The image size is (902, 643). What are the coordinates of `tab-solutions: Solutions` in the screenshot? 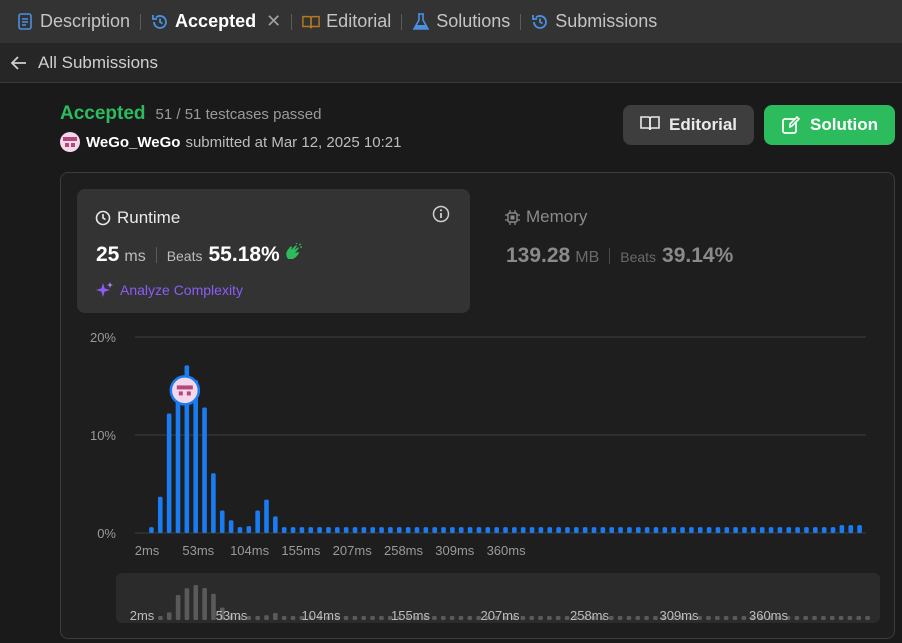 It's located at (461, 21).